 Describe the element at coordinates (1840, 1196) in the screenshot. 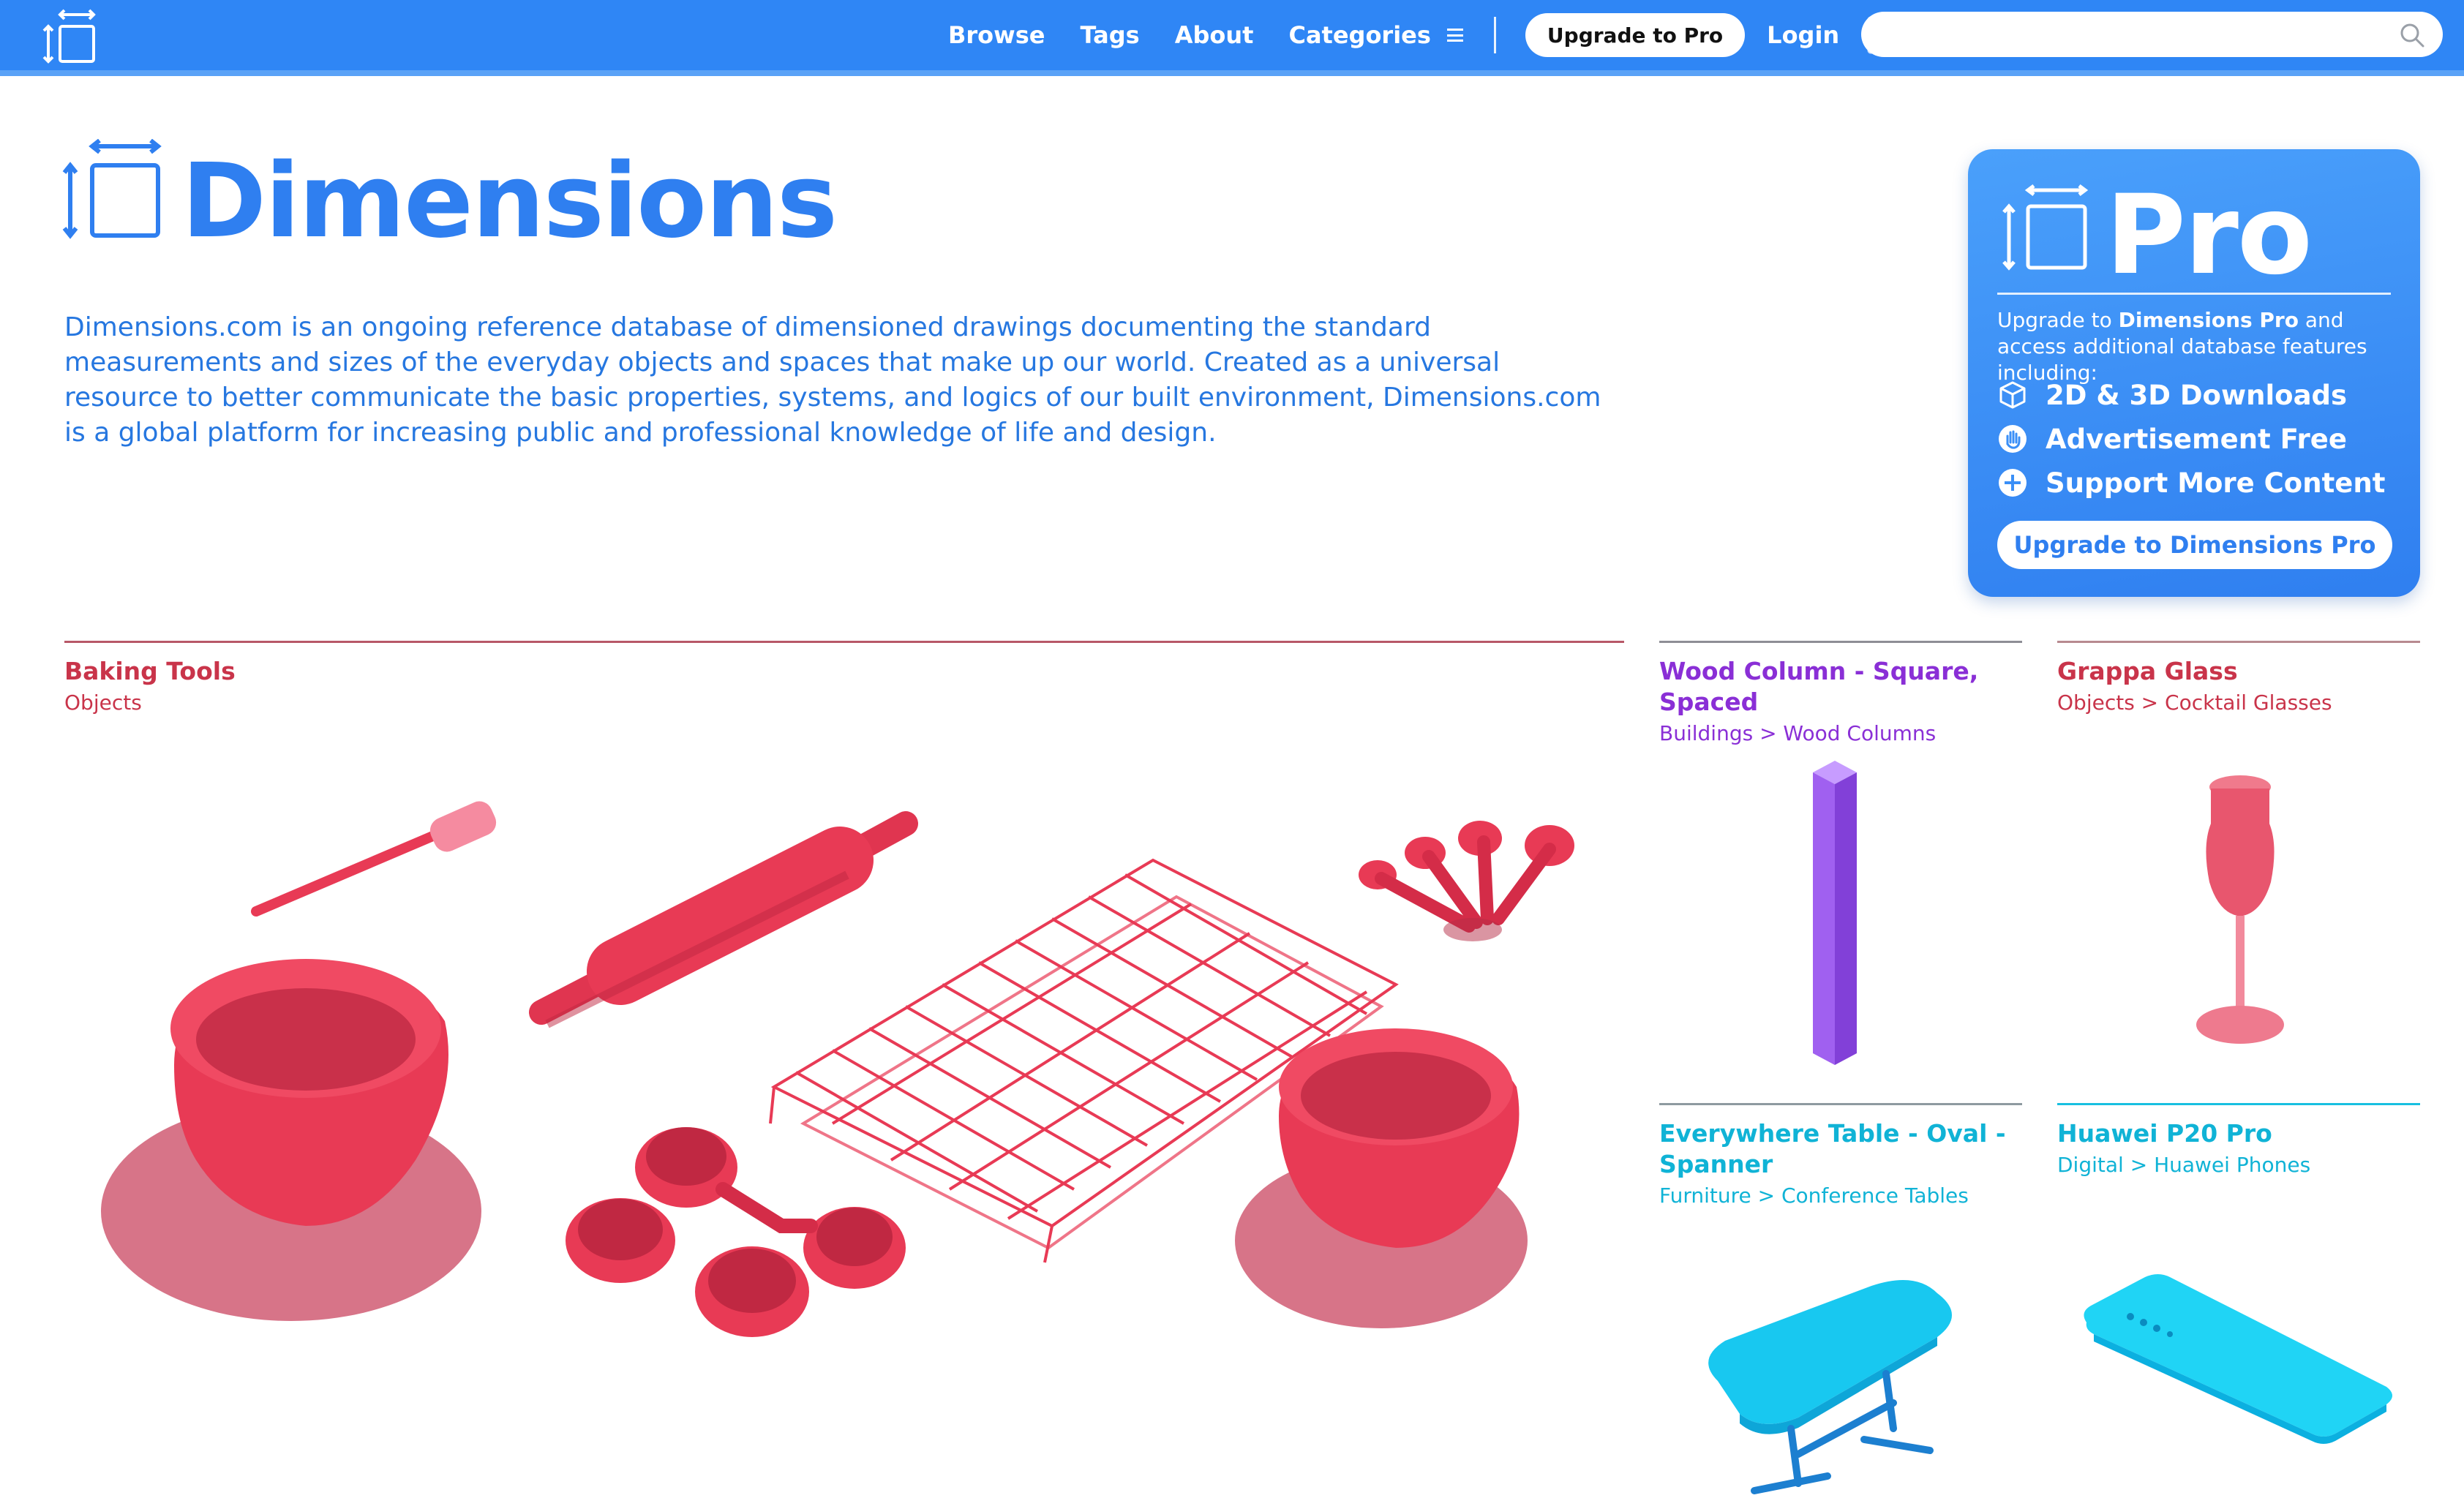

I see `card-category: Furniture > Conference Tables` at that location.